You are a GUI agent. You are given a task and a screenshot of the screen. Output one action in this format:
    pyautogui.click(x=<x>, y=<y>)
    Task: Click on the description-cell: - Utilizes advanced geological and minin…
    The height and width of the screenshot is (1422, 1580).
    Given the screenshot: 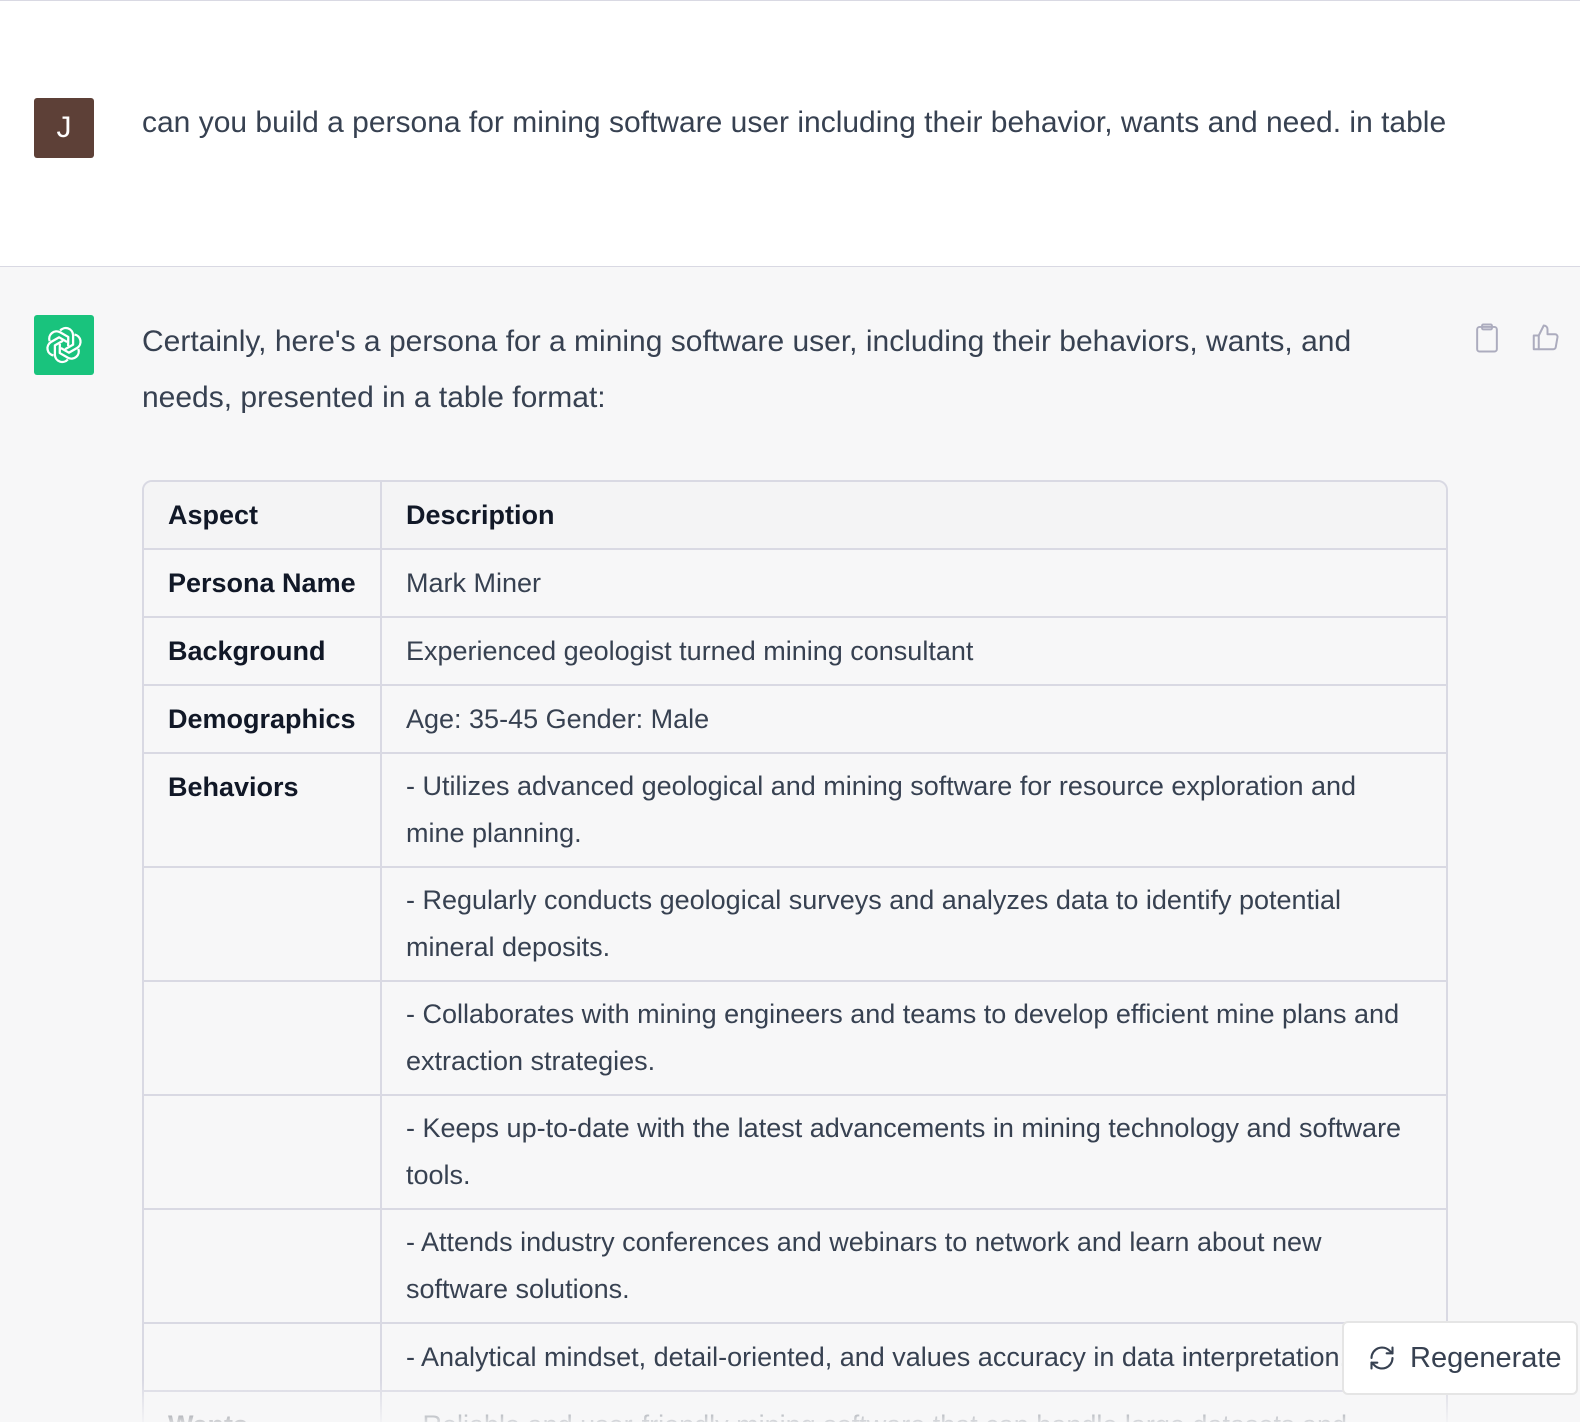 What is the action you would take?
    pyautogui.click(x=913, y=810)
    